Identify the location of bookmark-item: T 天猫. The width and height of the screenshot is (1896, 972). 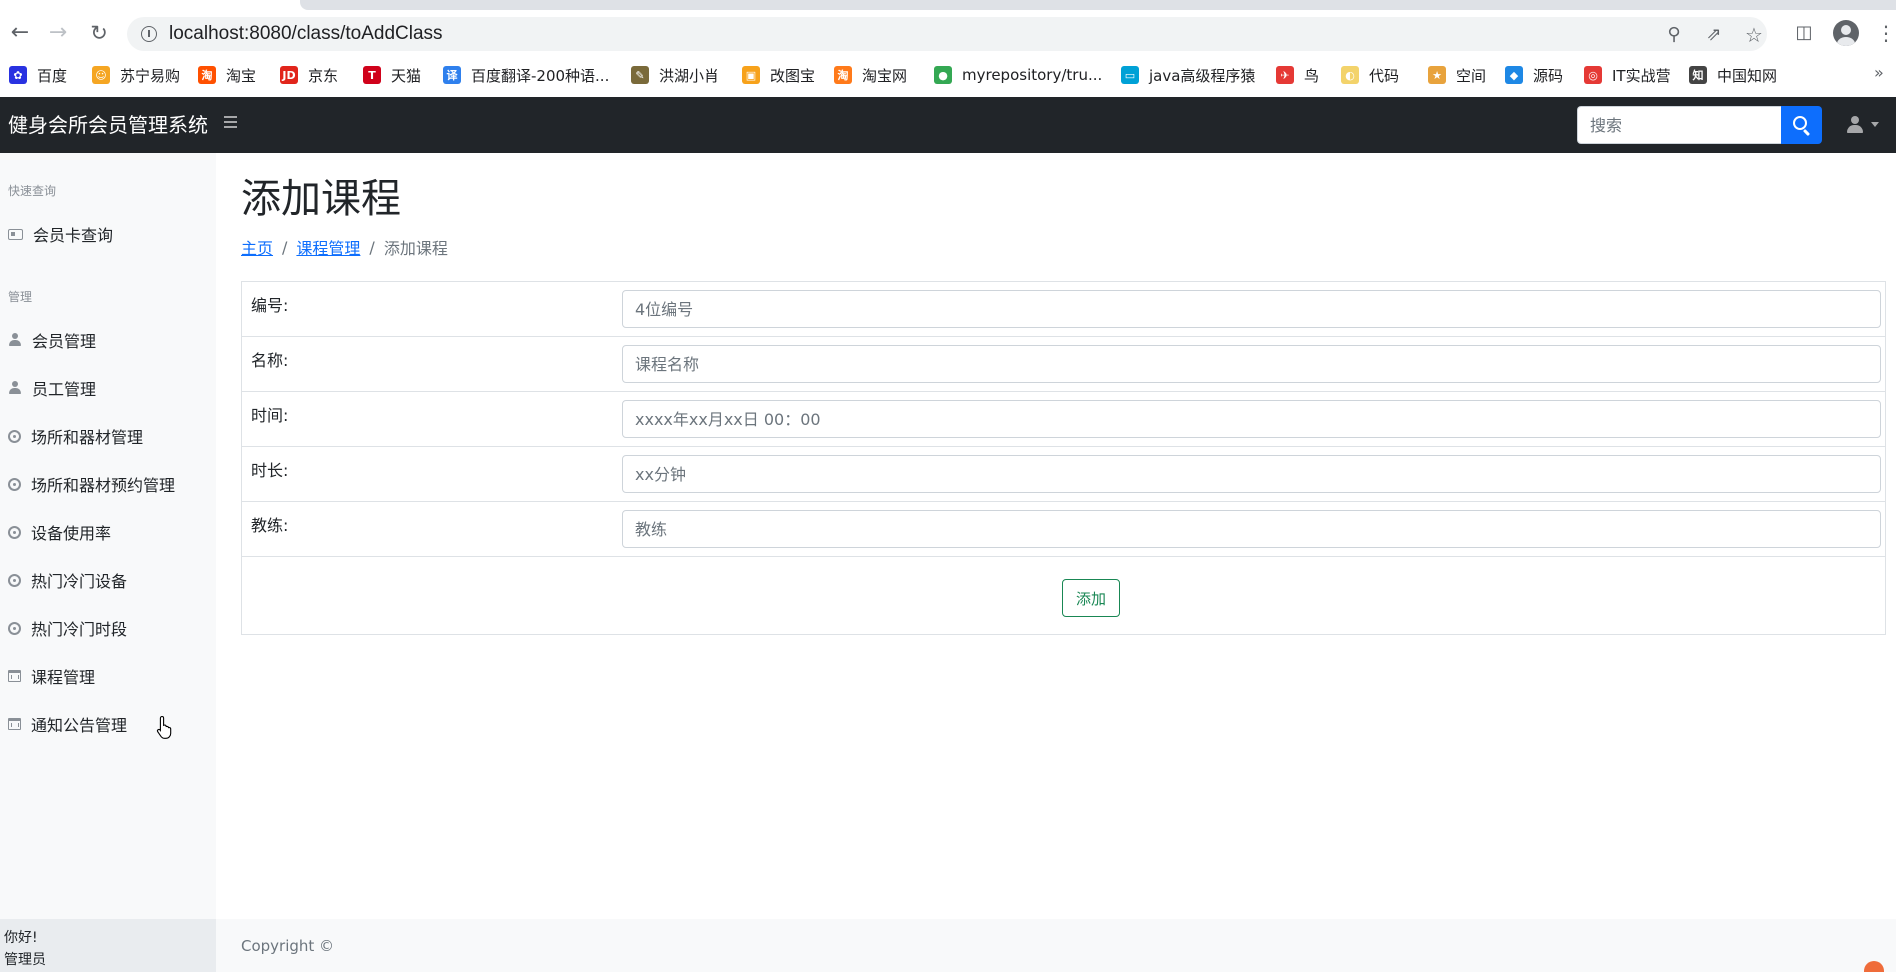
(392, 75).